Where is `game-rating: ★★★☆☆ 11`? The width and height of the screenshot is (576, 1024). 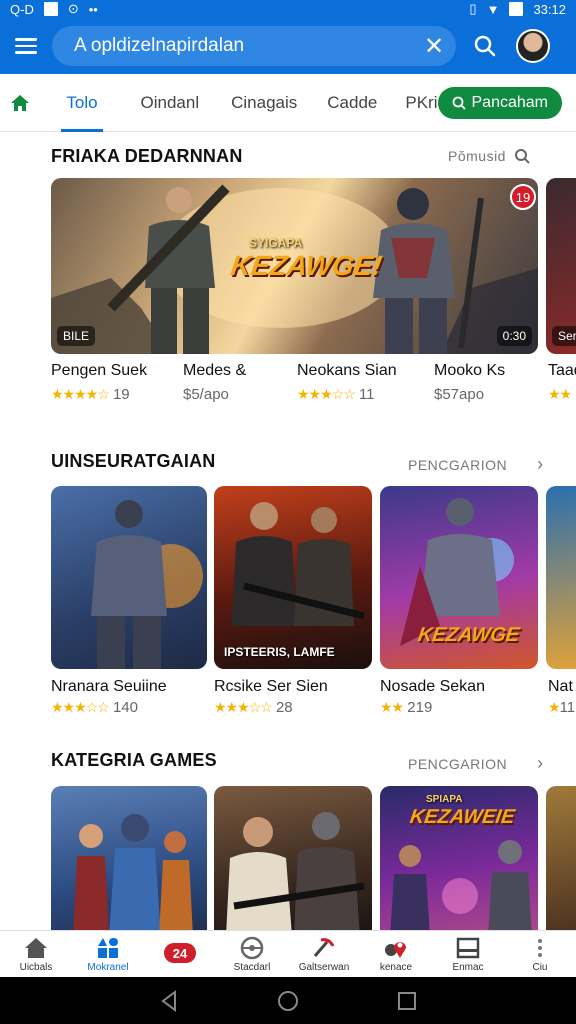 game-rating: ★★★☆☆ 11 is located at coordinates (336, 394).